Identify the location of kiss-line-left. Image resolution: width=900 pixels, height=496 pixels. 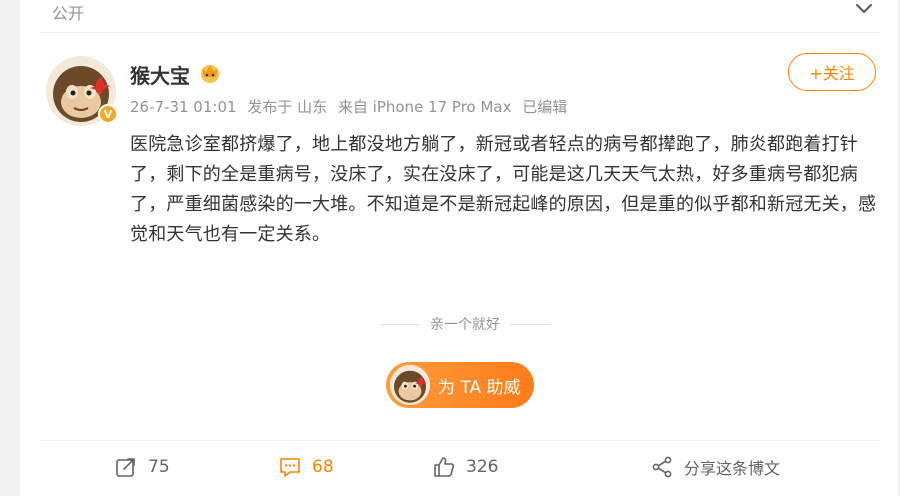
(400, 324).